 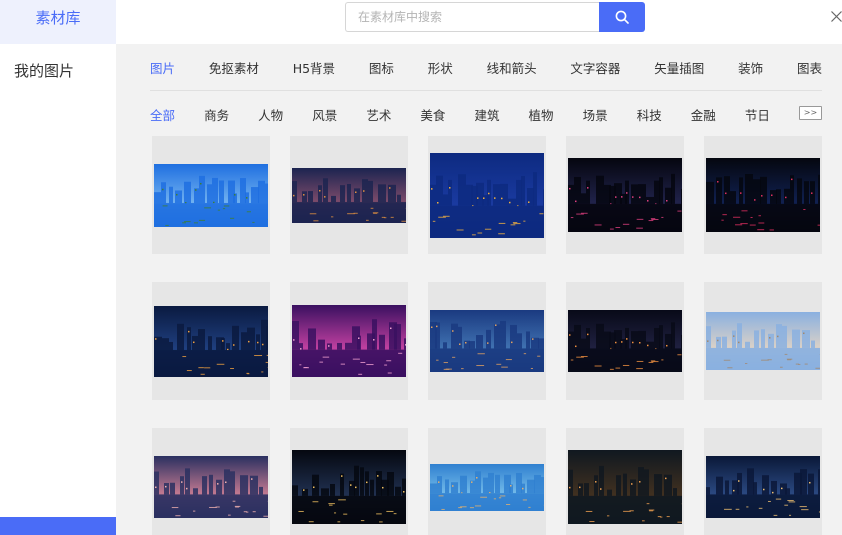 What do you see at coordinates (162, 115) in the screenshot?
I see `category-0: 全部` at bounding box center [162, 115].